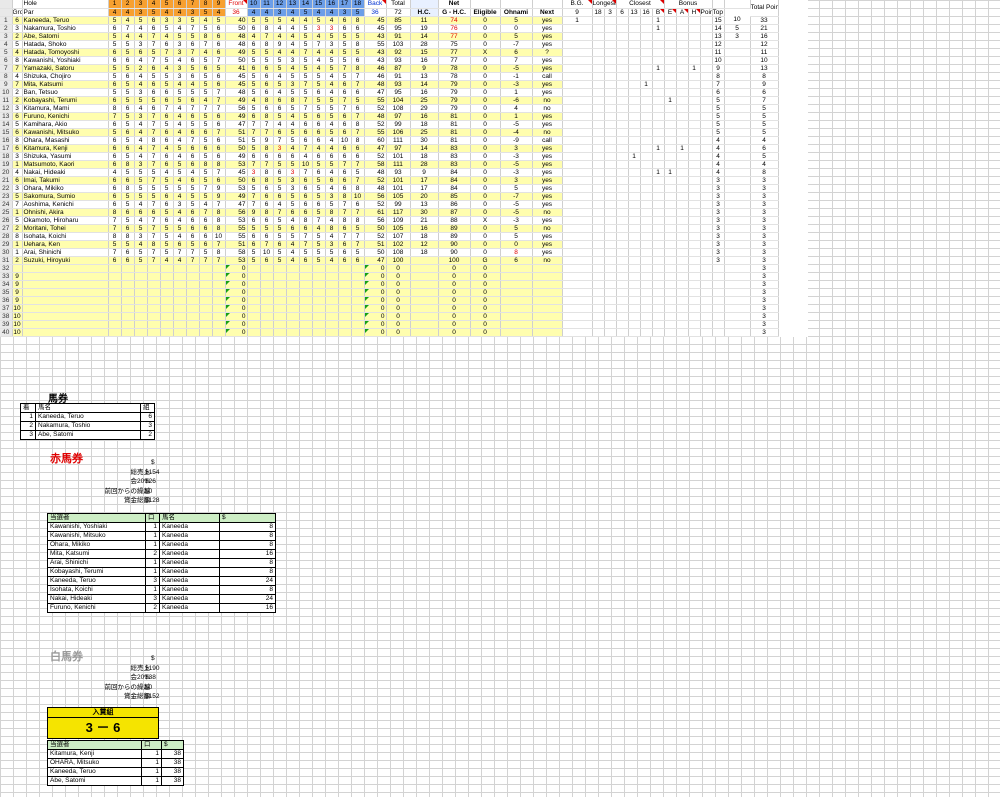  Describe the element at coordinates (424, 68) in the screenshot. I see `hc-cell: 9` at that location.